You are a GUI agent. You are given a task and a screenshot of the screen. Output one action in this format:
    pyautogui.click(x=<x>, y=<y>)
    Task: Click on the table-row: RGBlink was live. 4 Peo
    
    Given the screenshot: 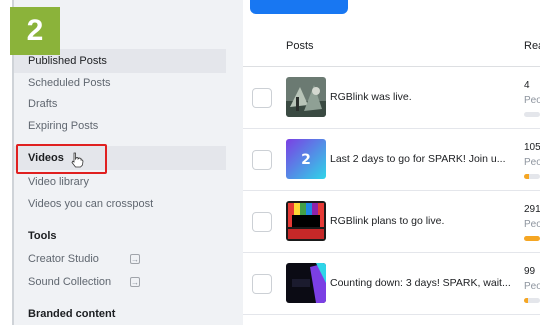 What is the action you would take?
    pyautogui.click(x=391, y=98)
    